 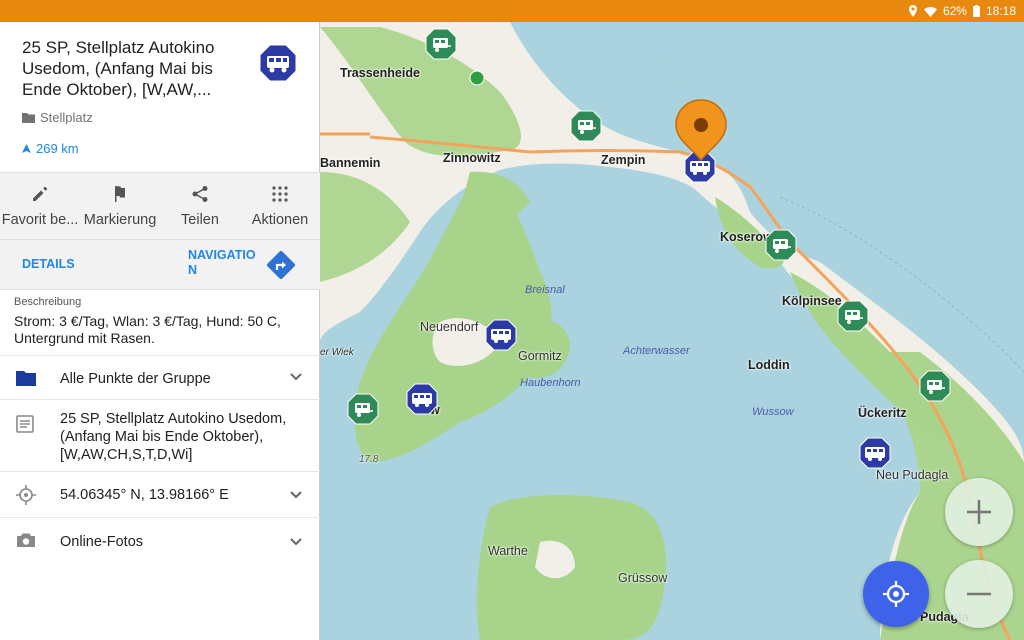 I want to click on map-label-zinnowitz: Zinnowitz, so click(x=472, y=158).